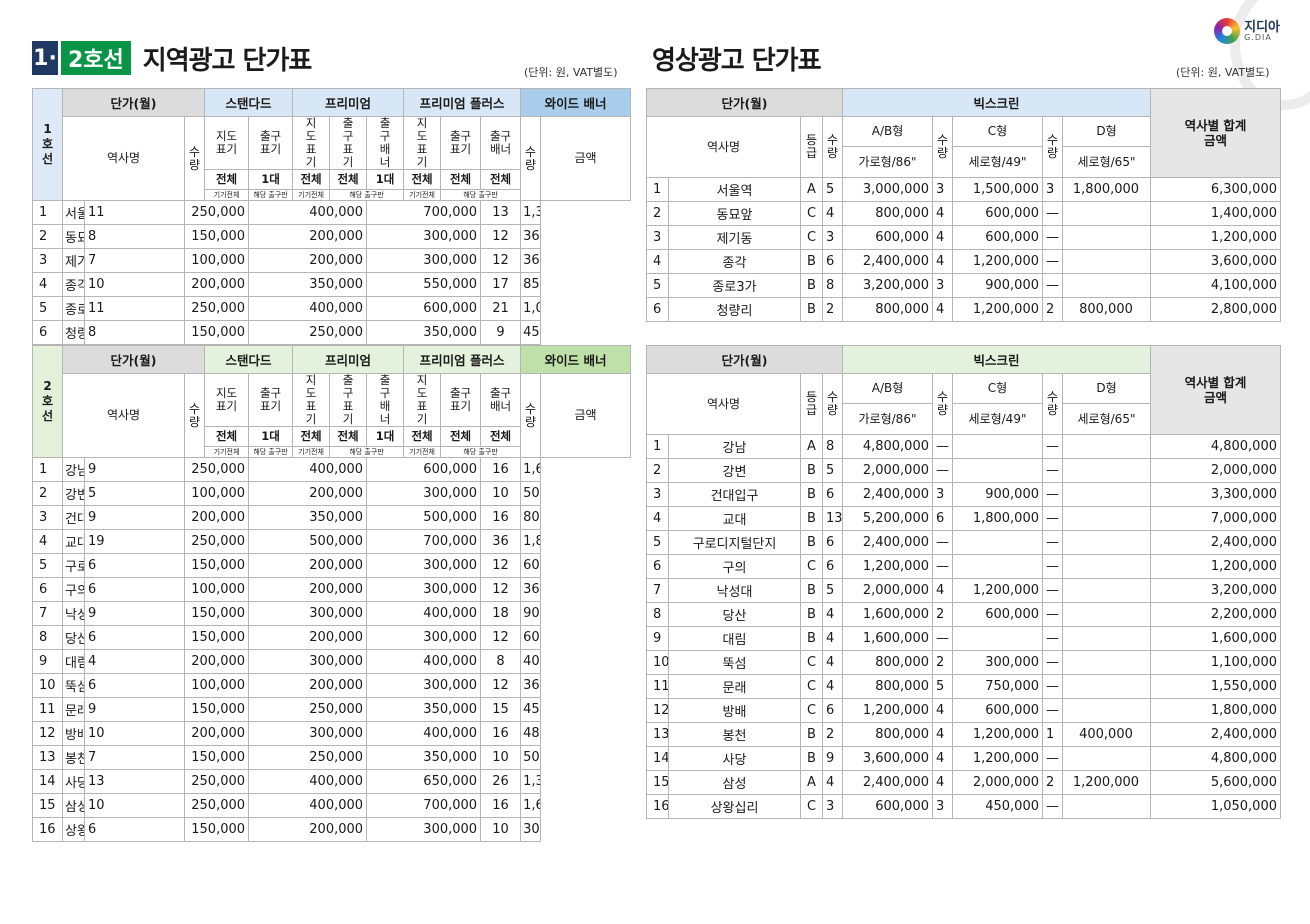  I want to click on line-side-label: 1 호 선, so click(47, 144).